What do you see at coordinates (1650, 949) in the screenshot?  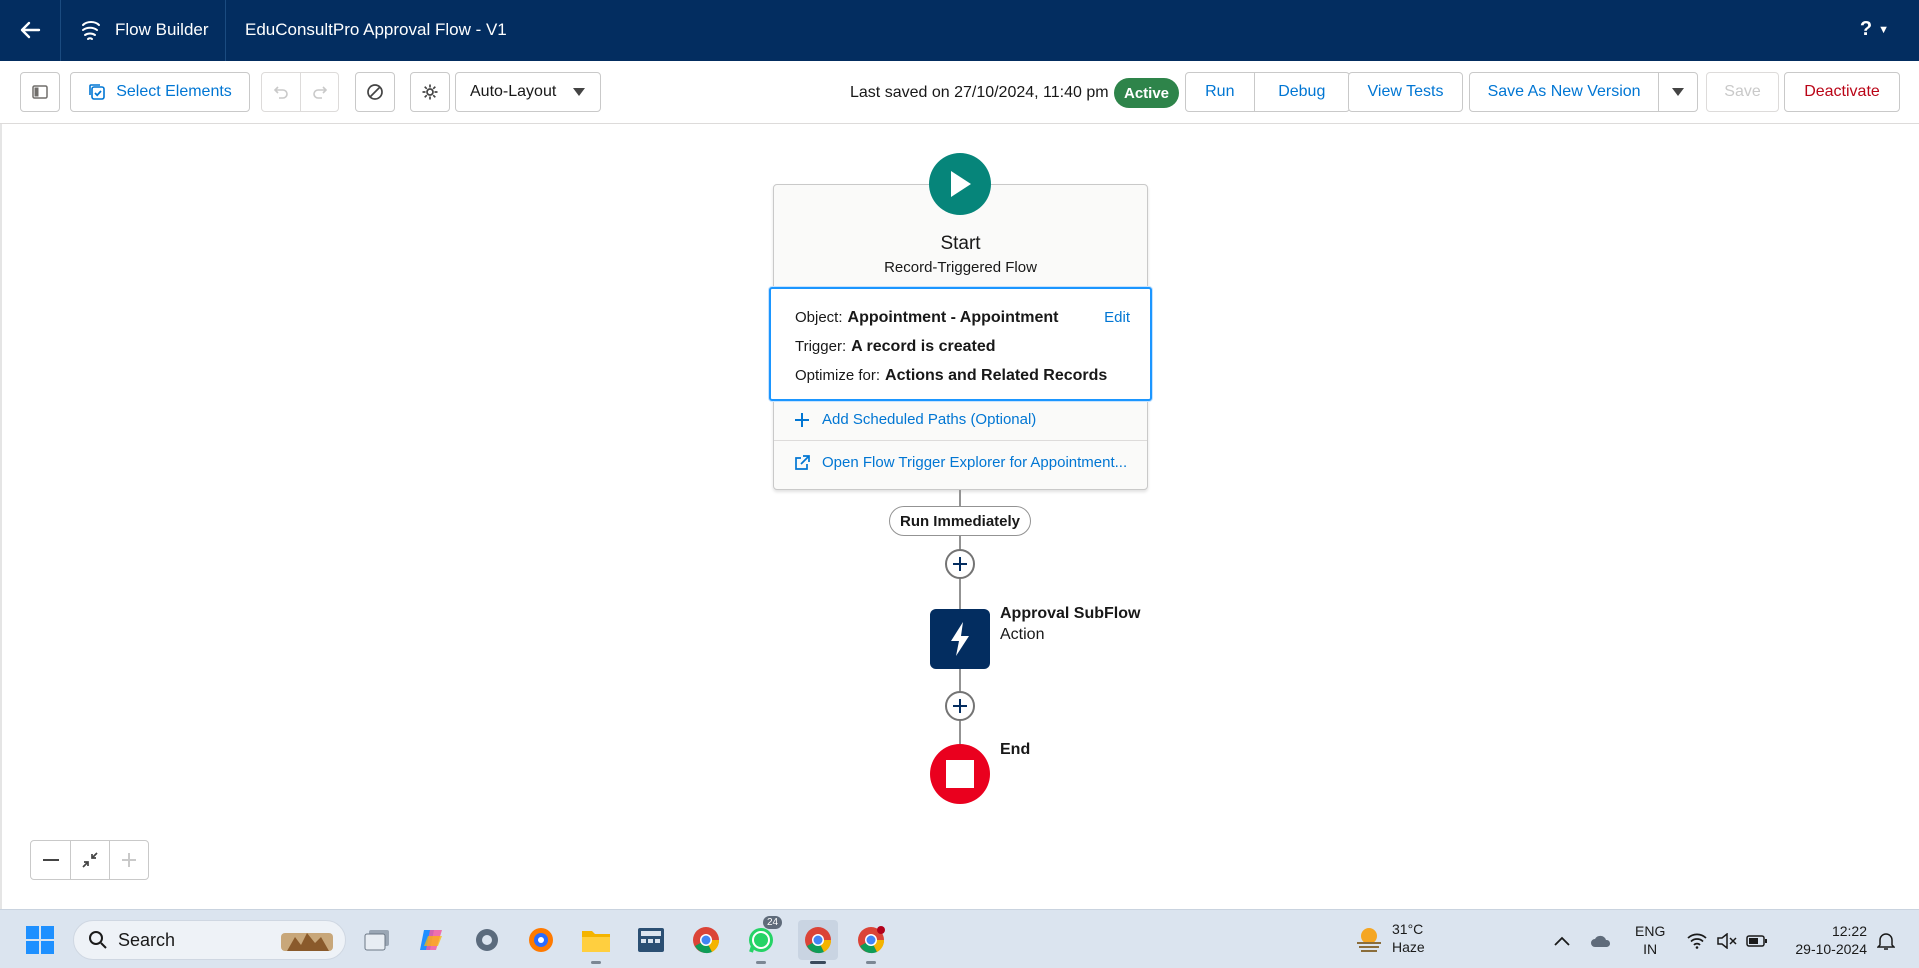 I see `region-code: IN` at bounding box center [1650, 949].